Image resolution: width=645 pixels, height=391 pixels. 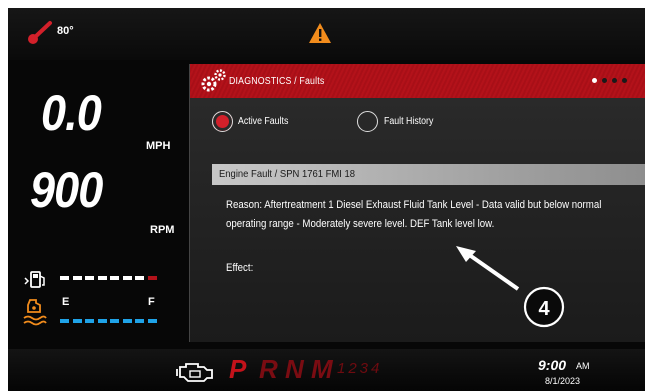 I want to click on gear-neutral: N, so click(x=294, y=369).